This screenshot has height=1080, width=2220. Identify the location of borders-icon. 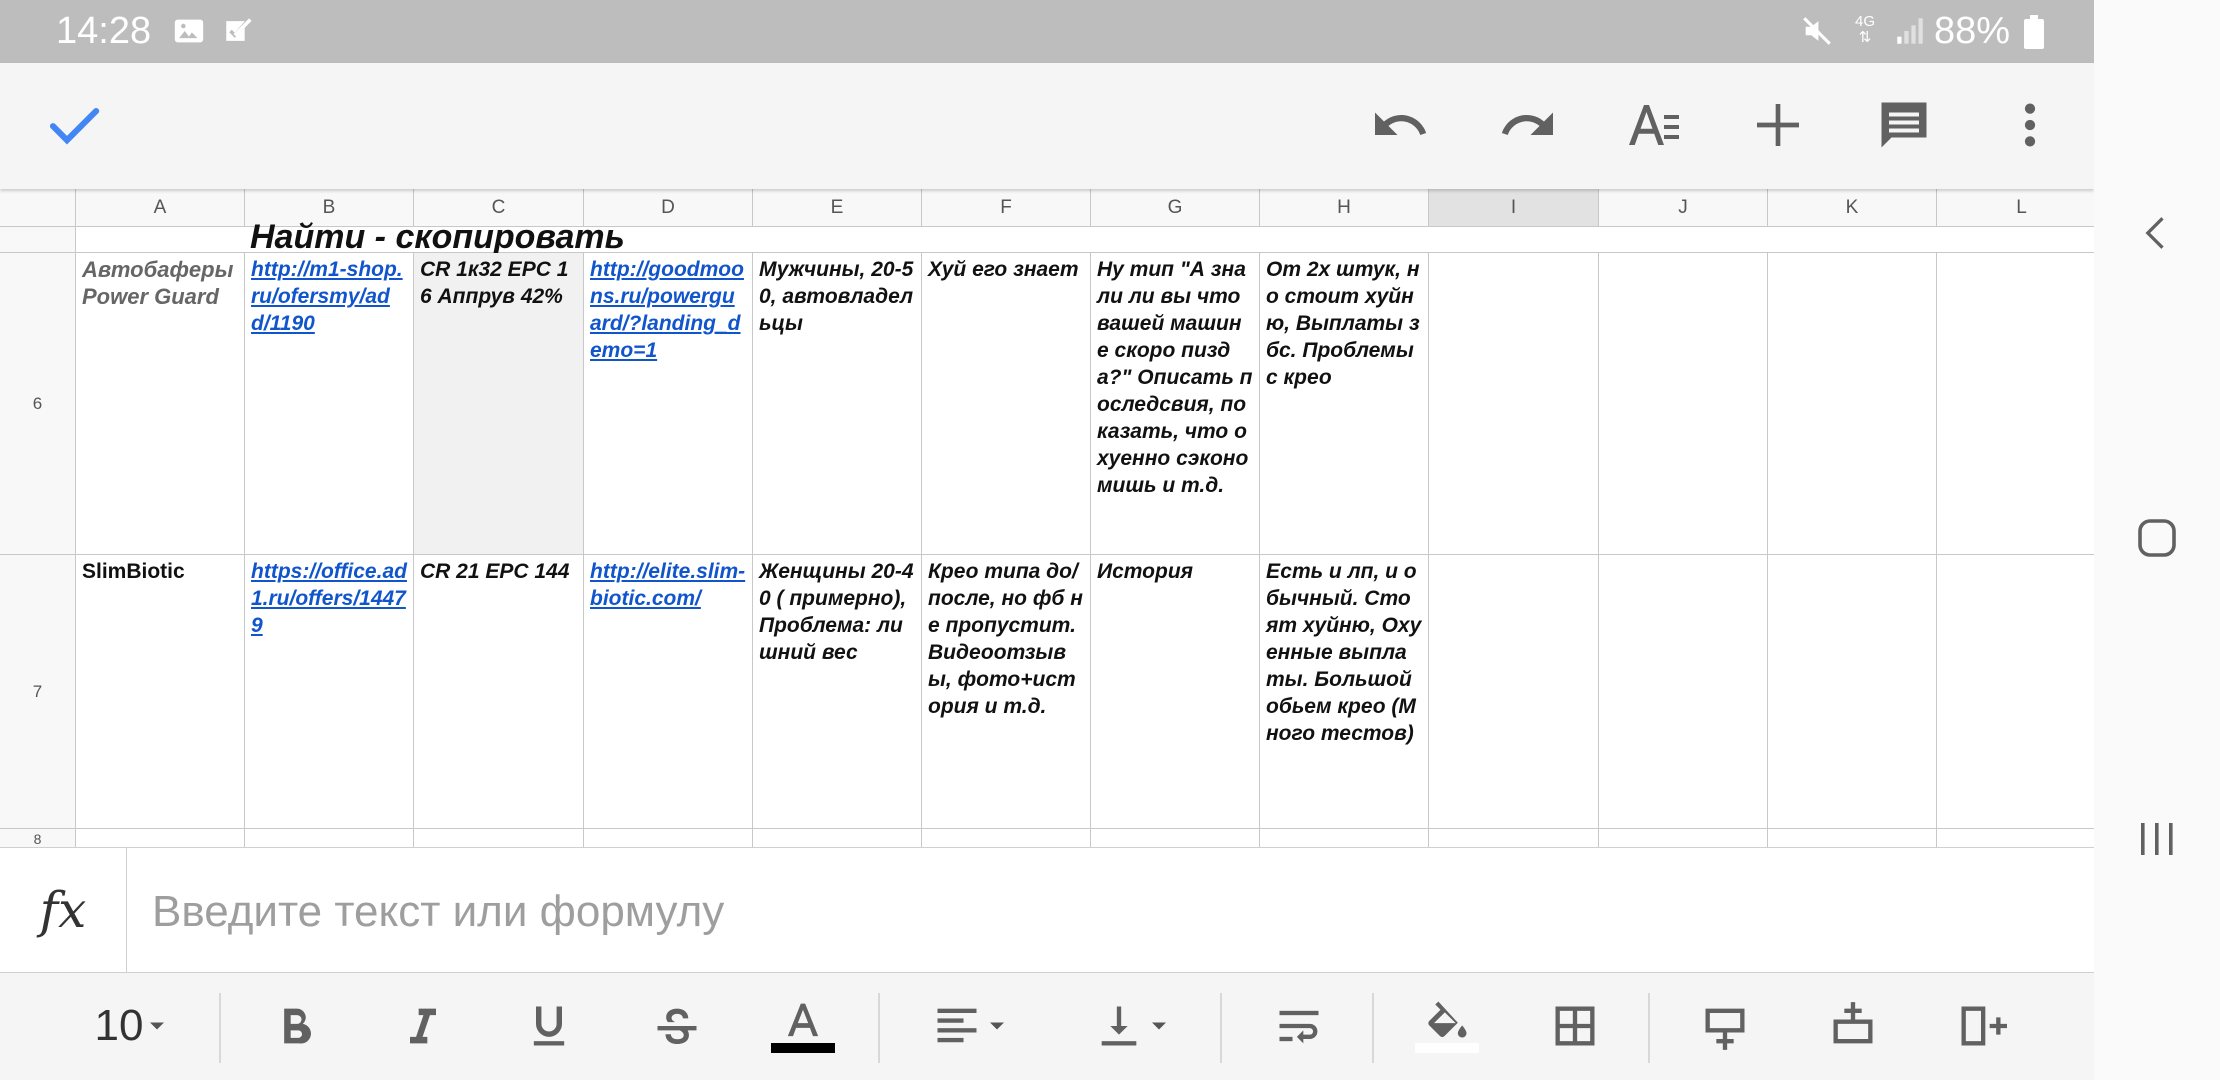
(1575, 1026).